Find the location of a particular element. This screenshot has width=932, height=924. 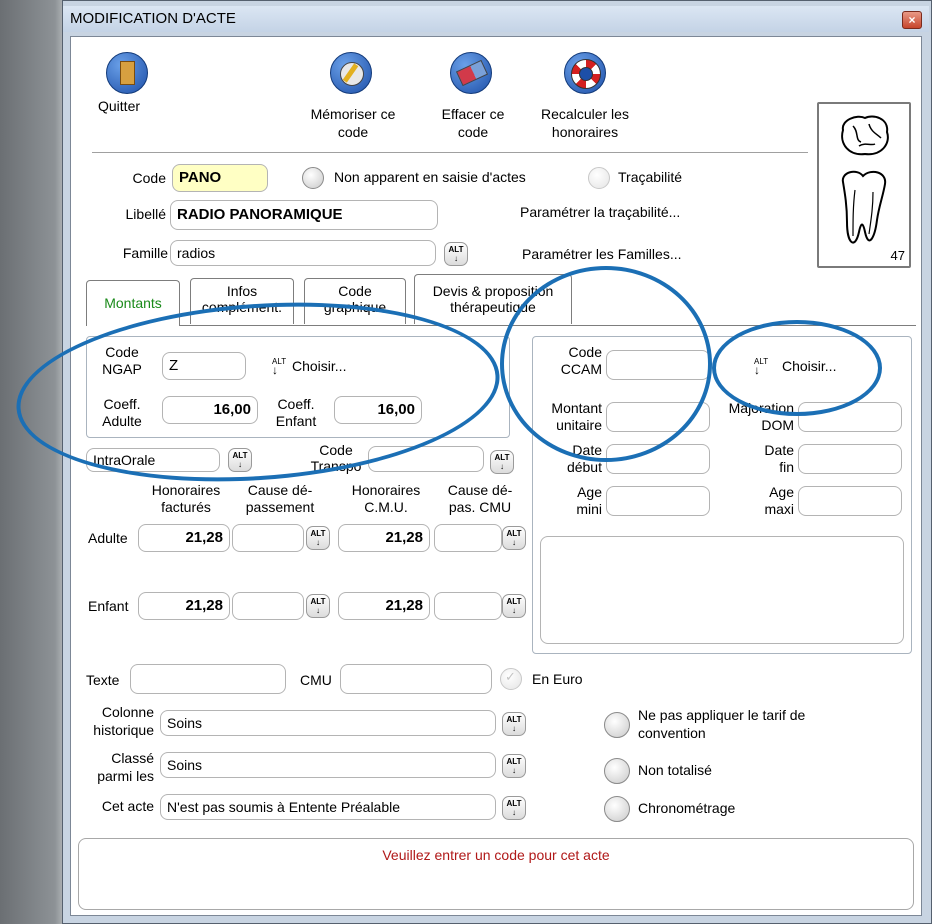

age-mini-input is located at coordinates (658, 501).